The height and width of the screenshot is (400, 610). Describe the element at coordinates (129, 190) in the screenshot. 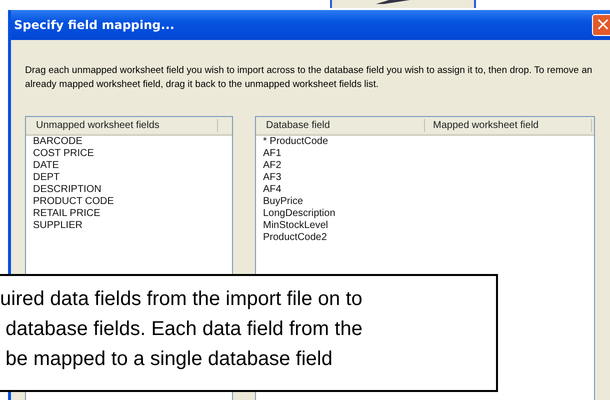

I see `list-item: DESCRIPTION` at that location.